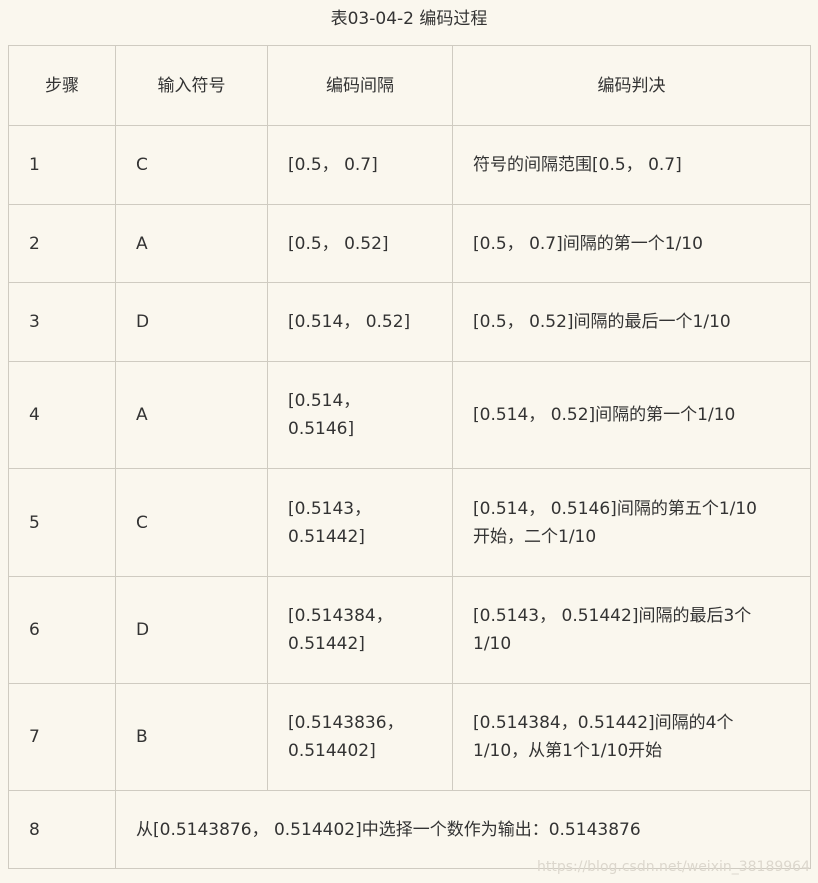 The image size is (818, 883). What do you see at coordinates (62, 165) in the screenshot?
I see `cell-step: 1` at bounding box center [62, 165].